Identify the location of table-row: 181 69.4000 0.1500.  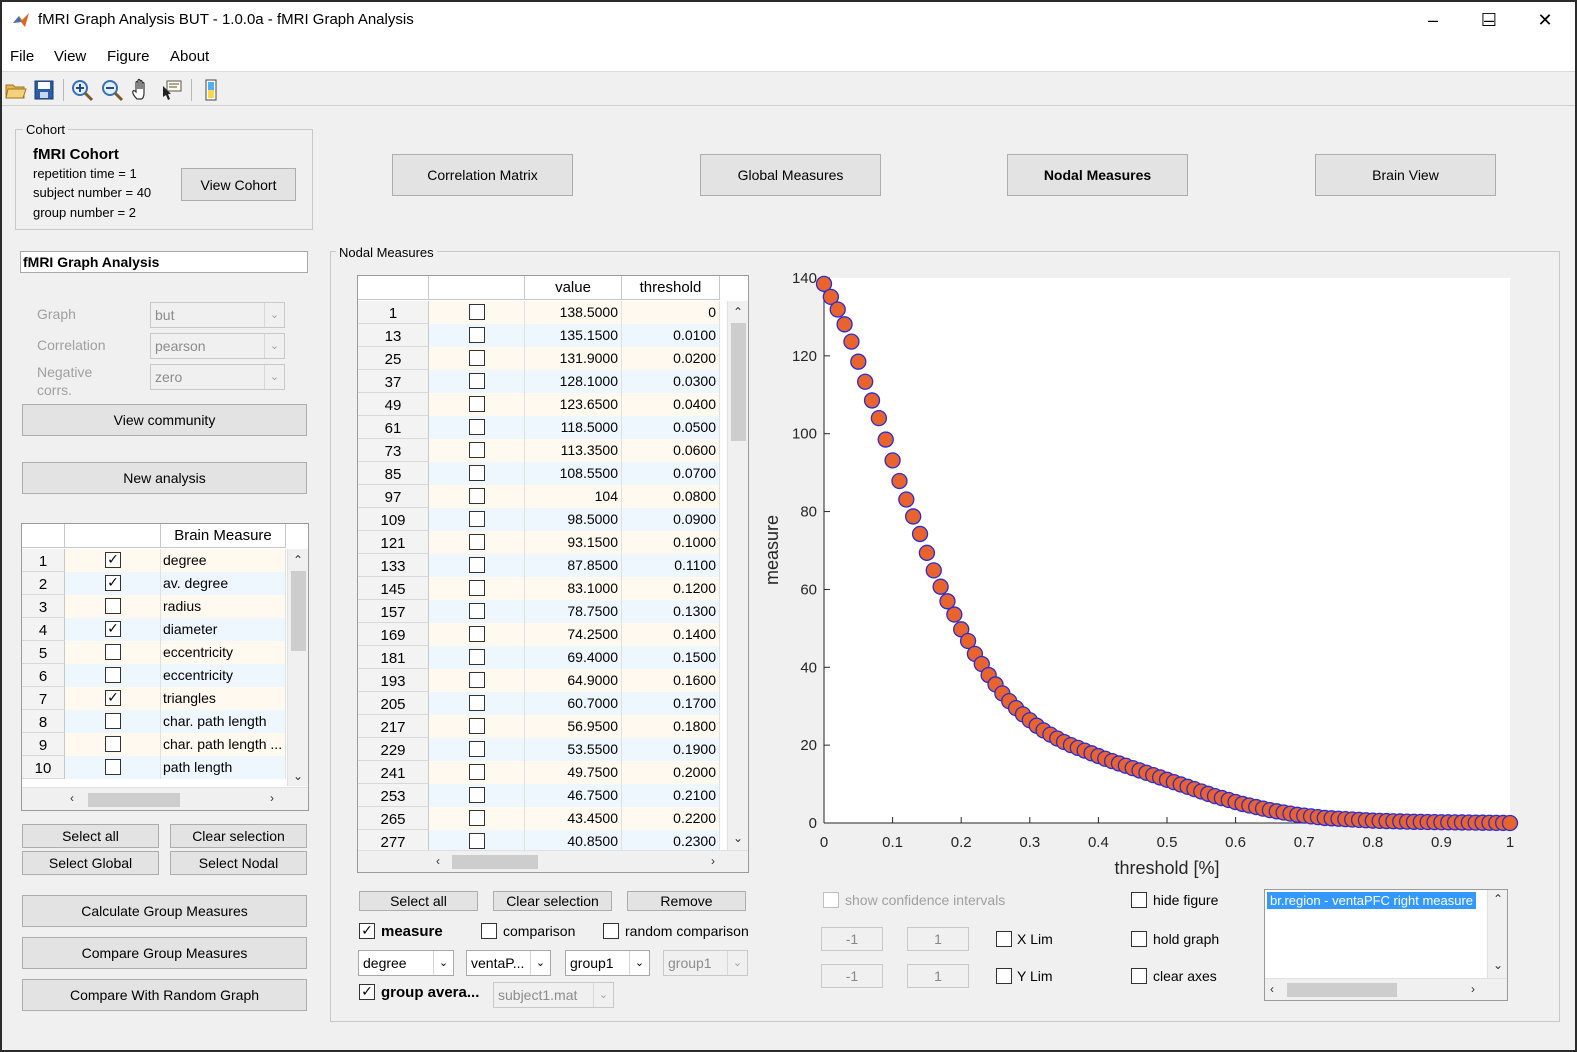
(539, 657).